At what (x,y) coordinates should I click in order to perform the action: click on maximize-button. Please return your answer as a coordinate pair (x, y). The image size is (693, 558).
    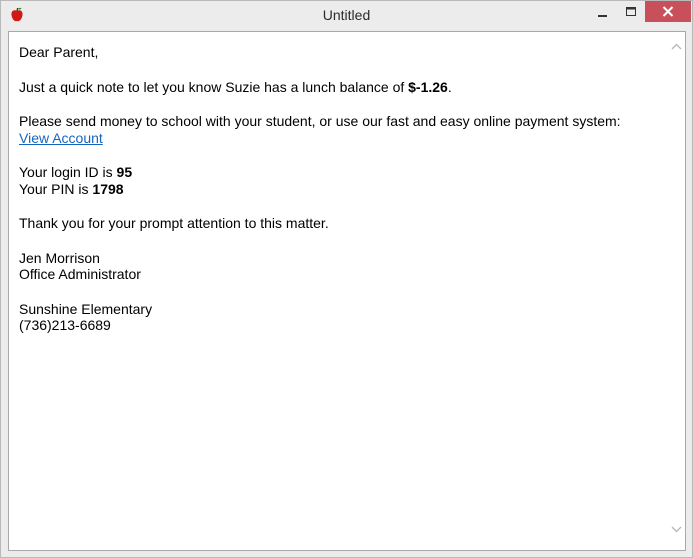
    Looking at the image, I should click on (631, 11).